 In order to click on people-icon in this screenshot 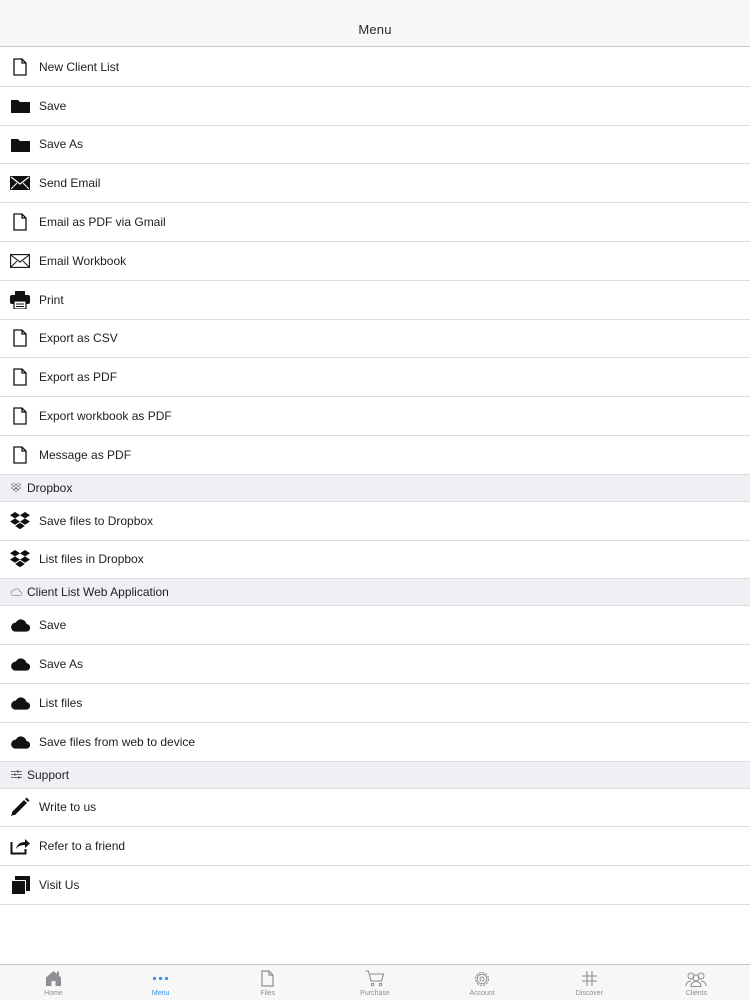, I will do `click(696, 978)`.